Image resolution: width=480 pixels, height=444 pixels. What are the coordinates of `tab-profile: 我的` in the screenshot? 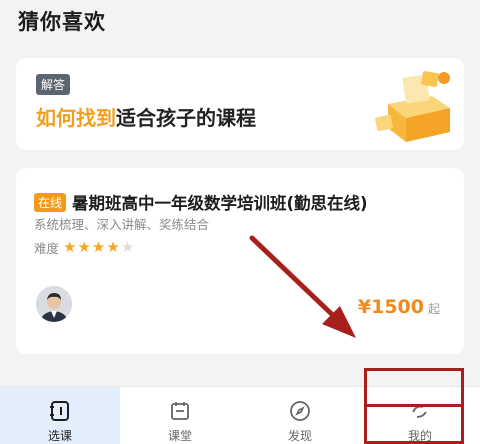 It's located at (420, 415).